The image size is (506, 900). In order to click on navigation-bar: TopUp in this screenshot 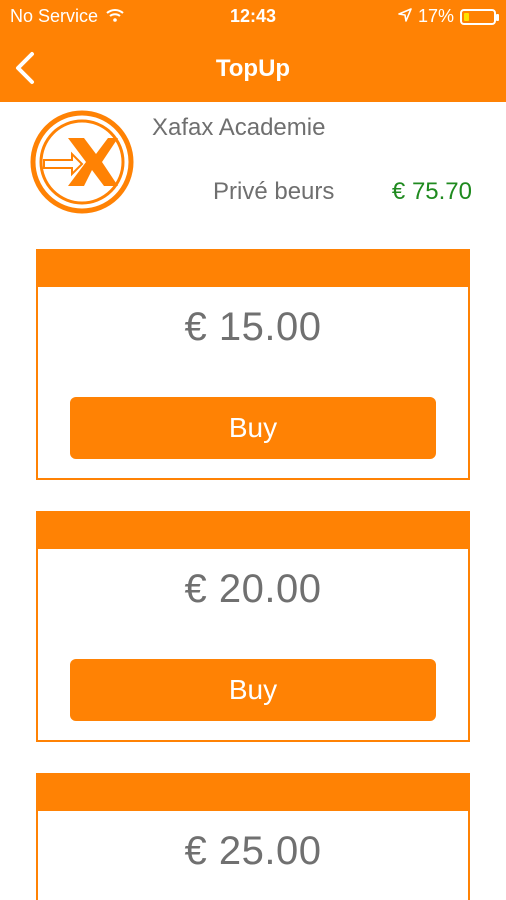, I will do `click(253, 69)`.